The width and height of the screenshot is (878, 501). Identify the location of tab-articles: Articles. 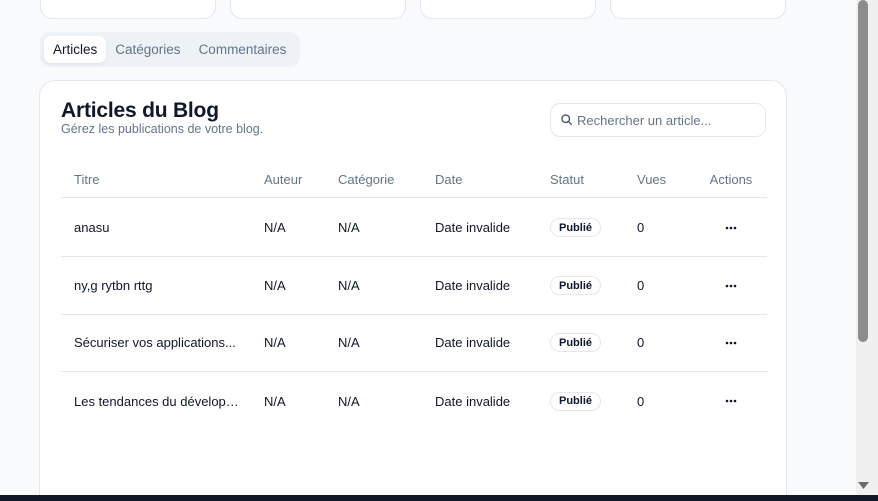
(75, 49).